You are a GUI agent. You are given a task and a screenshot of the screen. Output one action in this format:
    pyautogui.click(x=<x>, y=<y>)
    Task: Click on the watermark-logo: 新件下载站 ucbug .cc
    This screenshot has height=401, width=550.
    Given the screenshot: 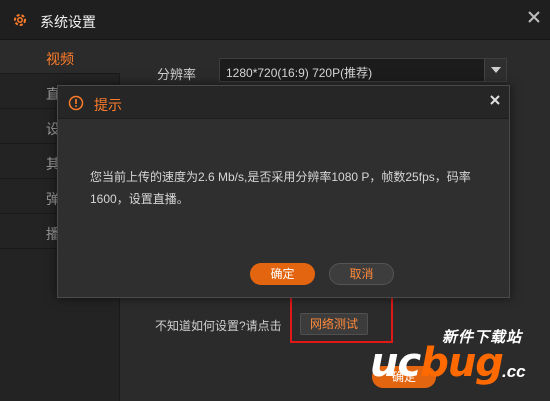 What is the action you would take?
    pyautogui.click(x=459, y=361)
    